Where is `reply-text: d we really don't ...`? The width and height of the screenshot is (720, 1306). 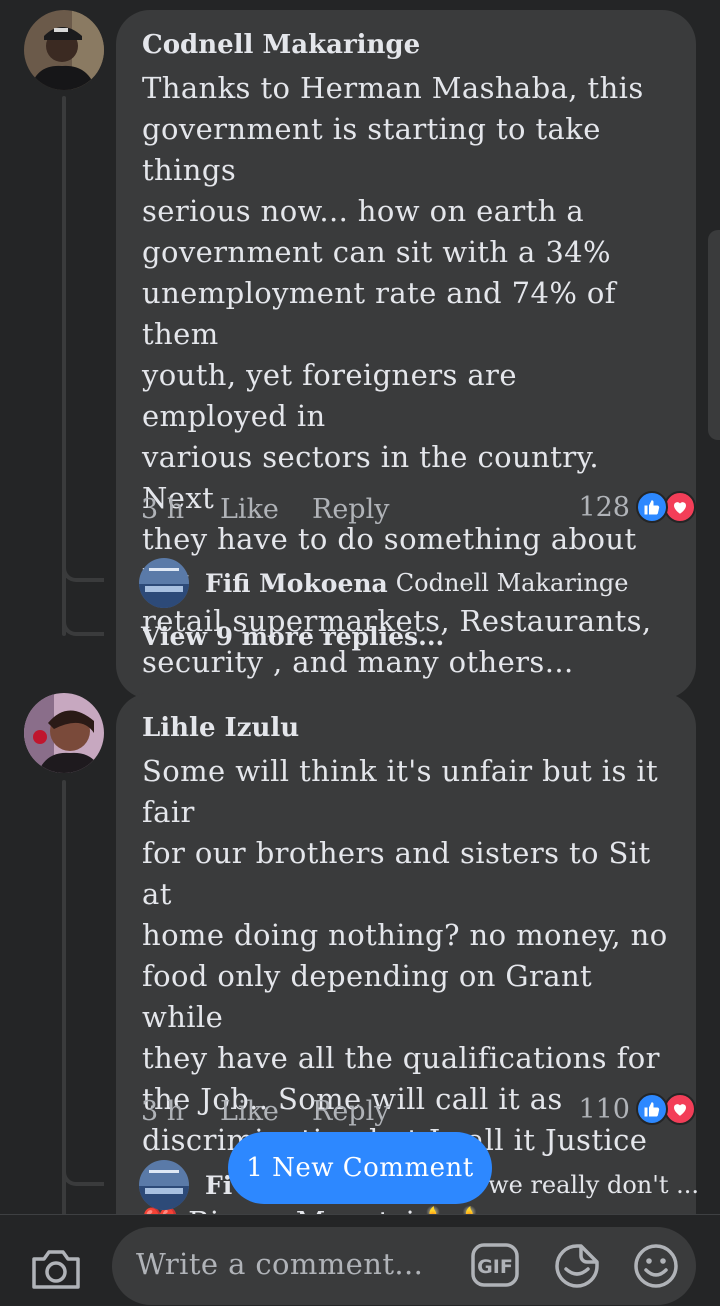 reply-text: d we really don't ... is located at coordinates (582, 1185).